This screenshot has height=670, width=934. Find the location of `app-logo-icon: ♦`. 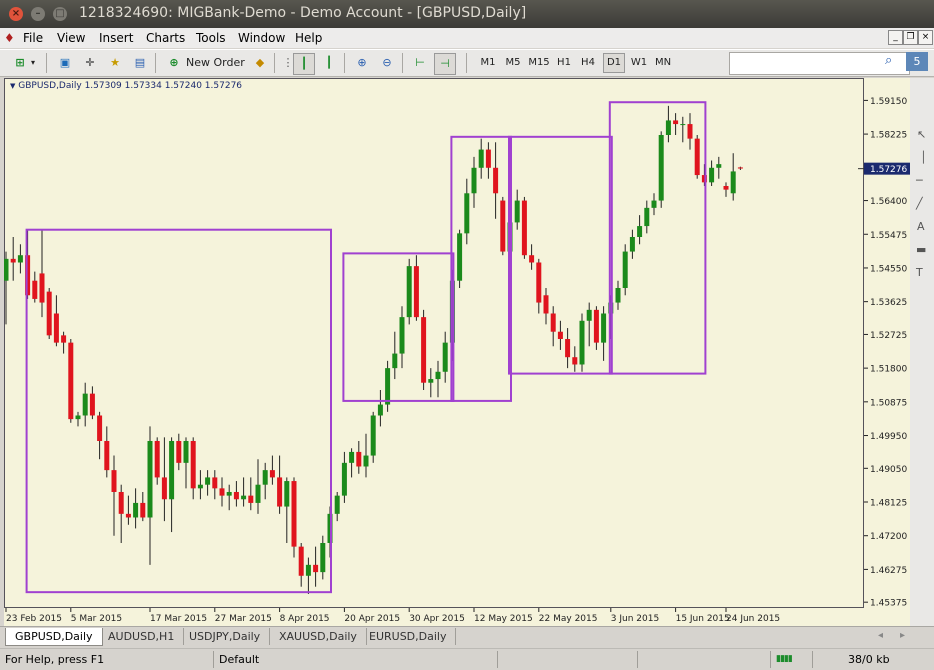

app-logo-icon: ♦ is located at coordinates (9, 38).